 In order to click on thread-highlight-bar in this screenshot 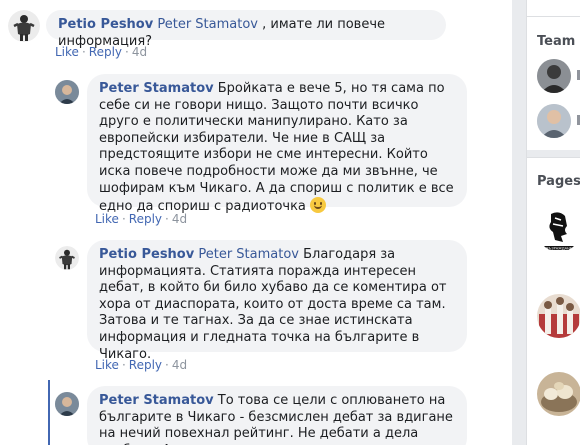, I will do `click(49, 412)`.